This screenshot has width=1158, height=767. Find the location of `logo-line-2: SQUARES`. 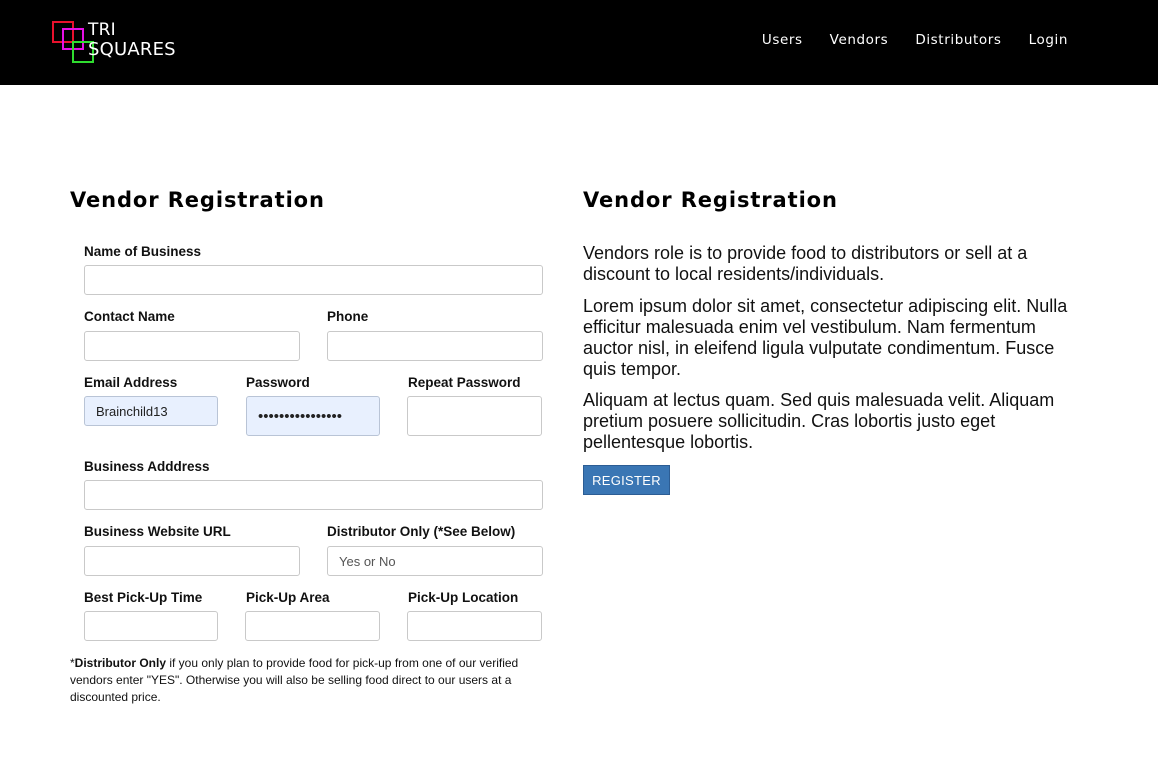

logo-line-2: SQUARES is located at coordinates (132, 49).